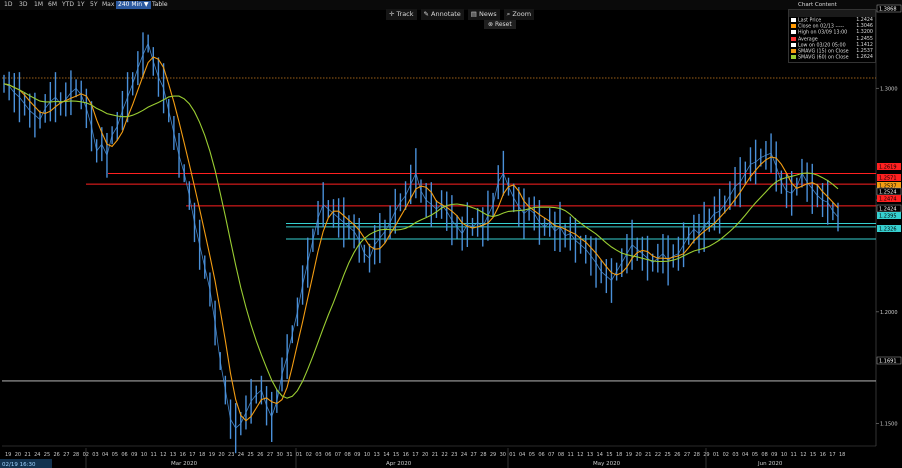 The image size is (902, 468). I want to click on x-tick-label: 23, so click(231, 455).